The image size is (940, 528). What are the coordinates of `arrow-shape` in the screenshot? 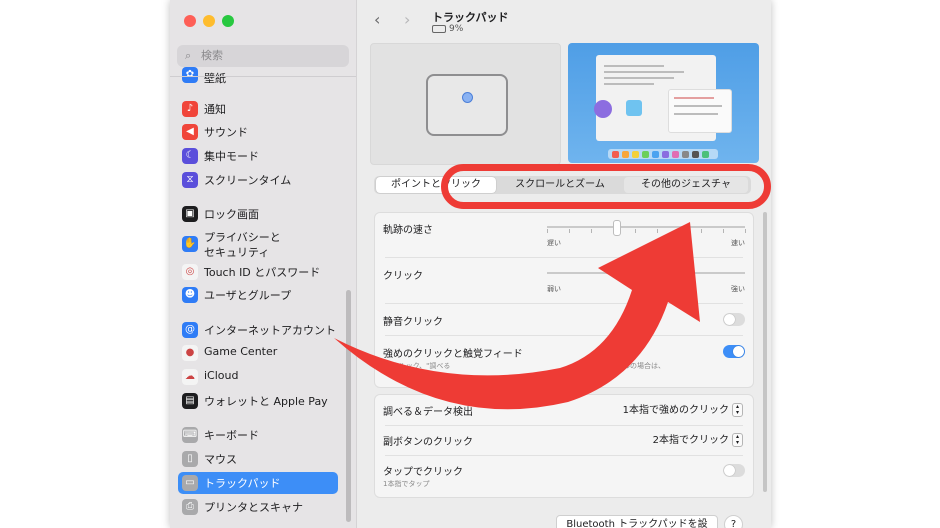 It's located at (517, 316).